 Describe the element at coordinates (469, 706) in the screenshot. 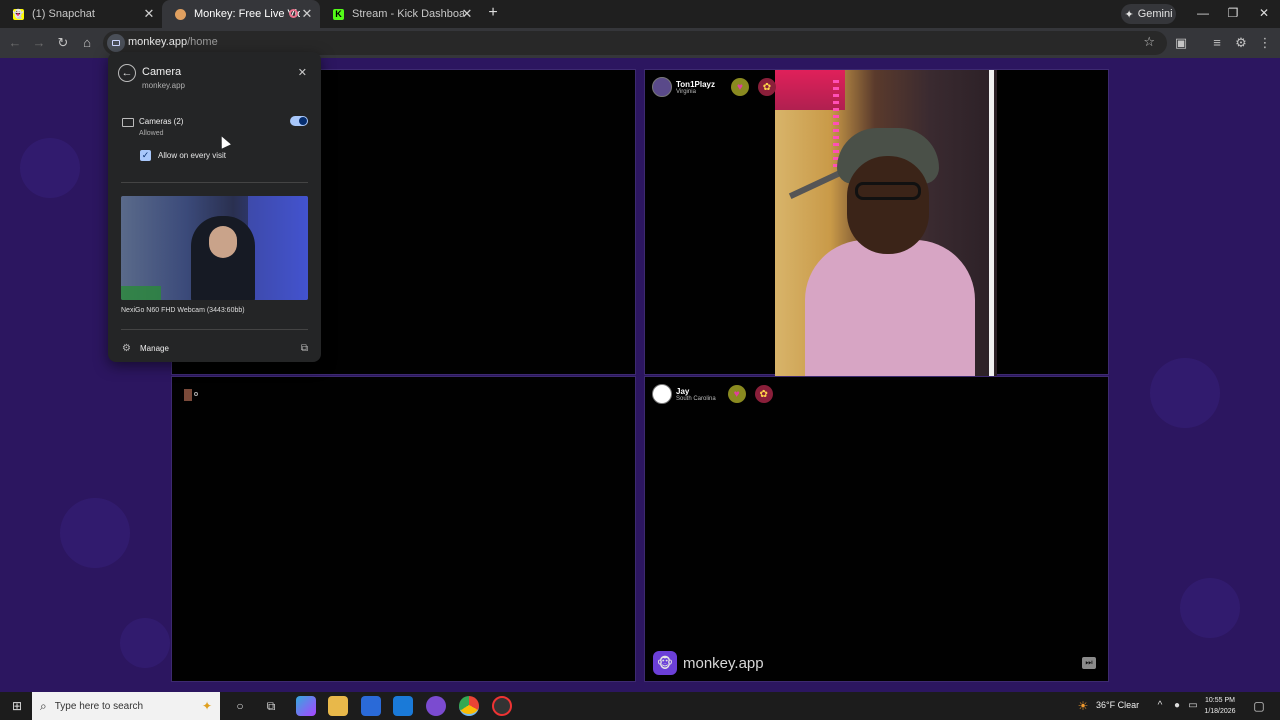

I see `chrome-app-icon` at that location.